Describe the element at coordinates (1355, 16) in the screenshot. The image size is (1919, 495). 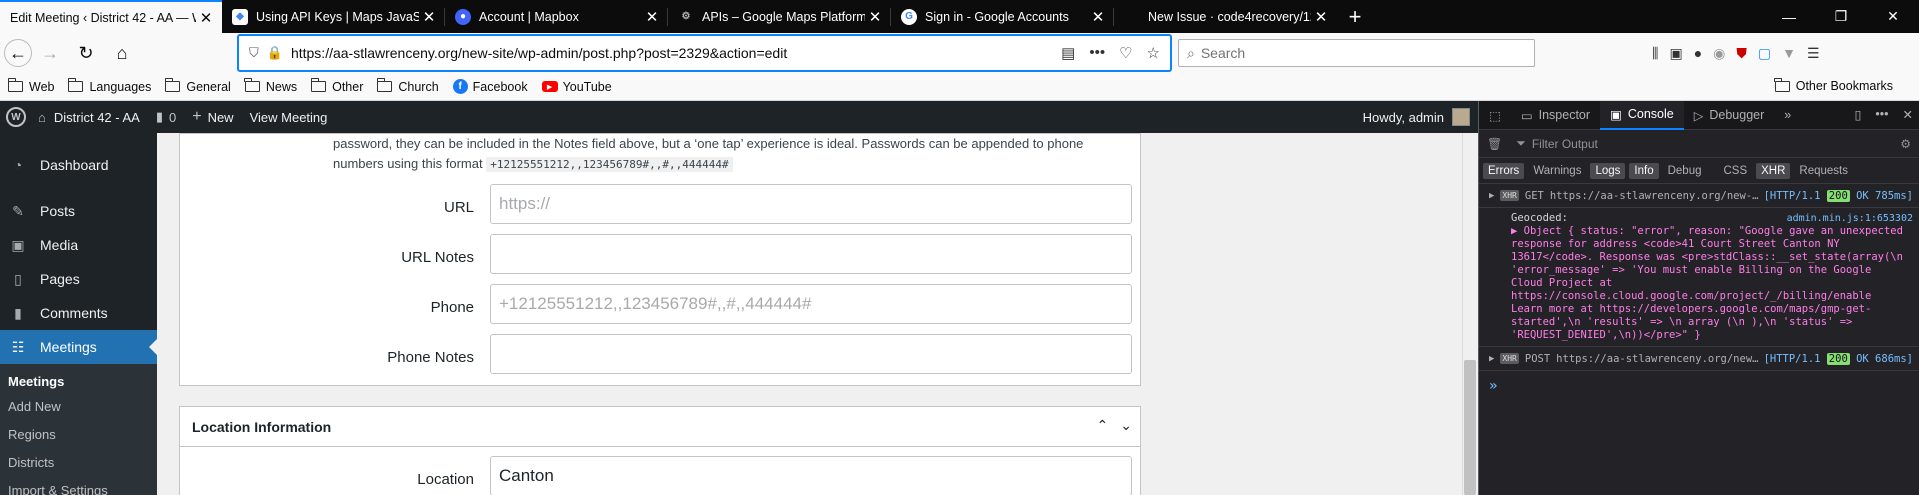
I see `new-tab-button: +` at that location.